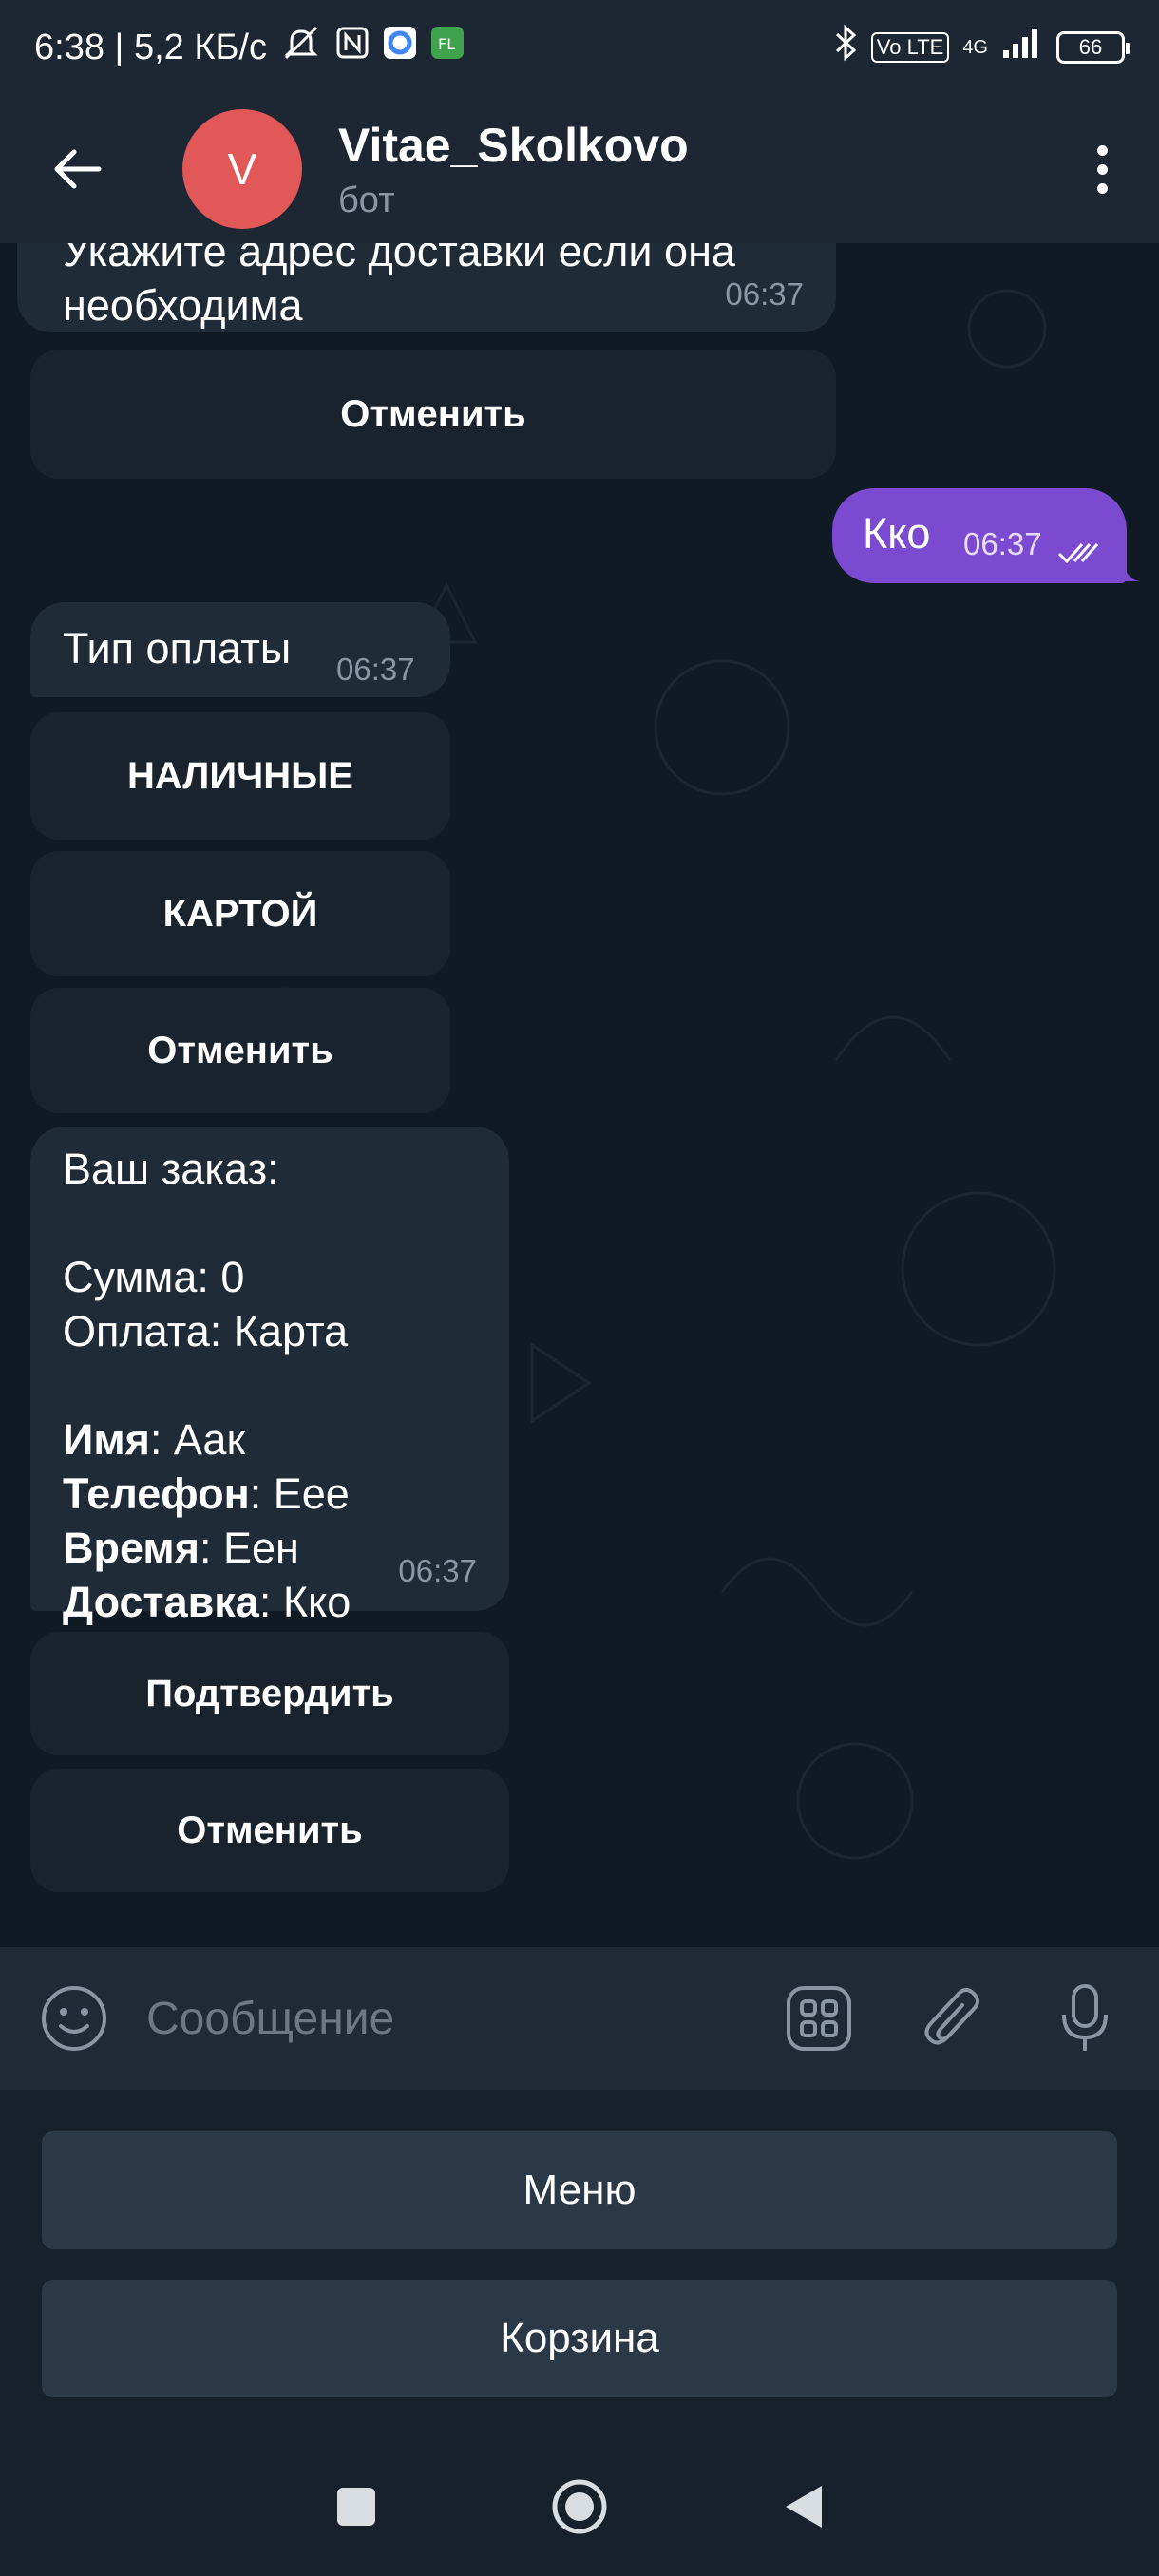  I want to click on home-circle-icon, so click(579, 2509).